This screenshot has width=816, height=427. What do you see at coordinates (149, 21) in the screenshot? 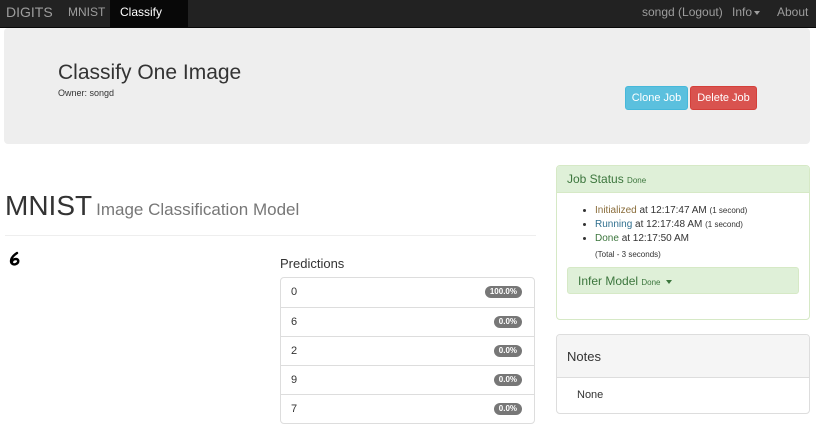
I see `nav-classify-one: Classify One` at bounding box center [149, 21].